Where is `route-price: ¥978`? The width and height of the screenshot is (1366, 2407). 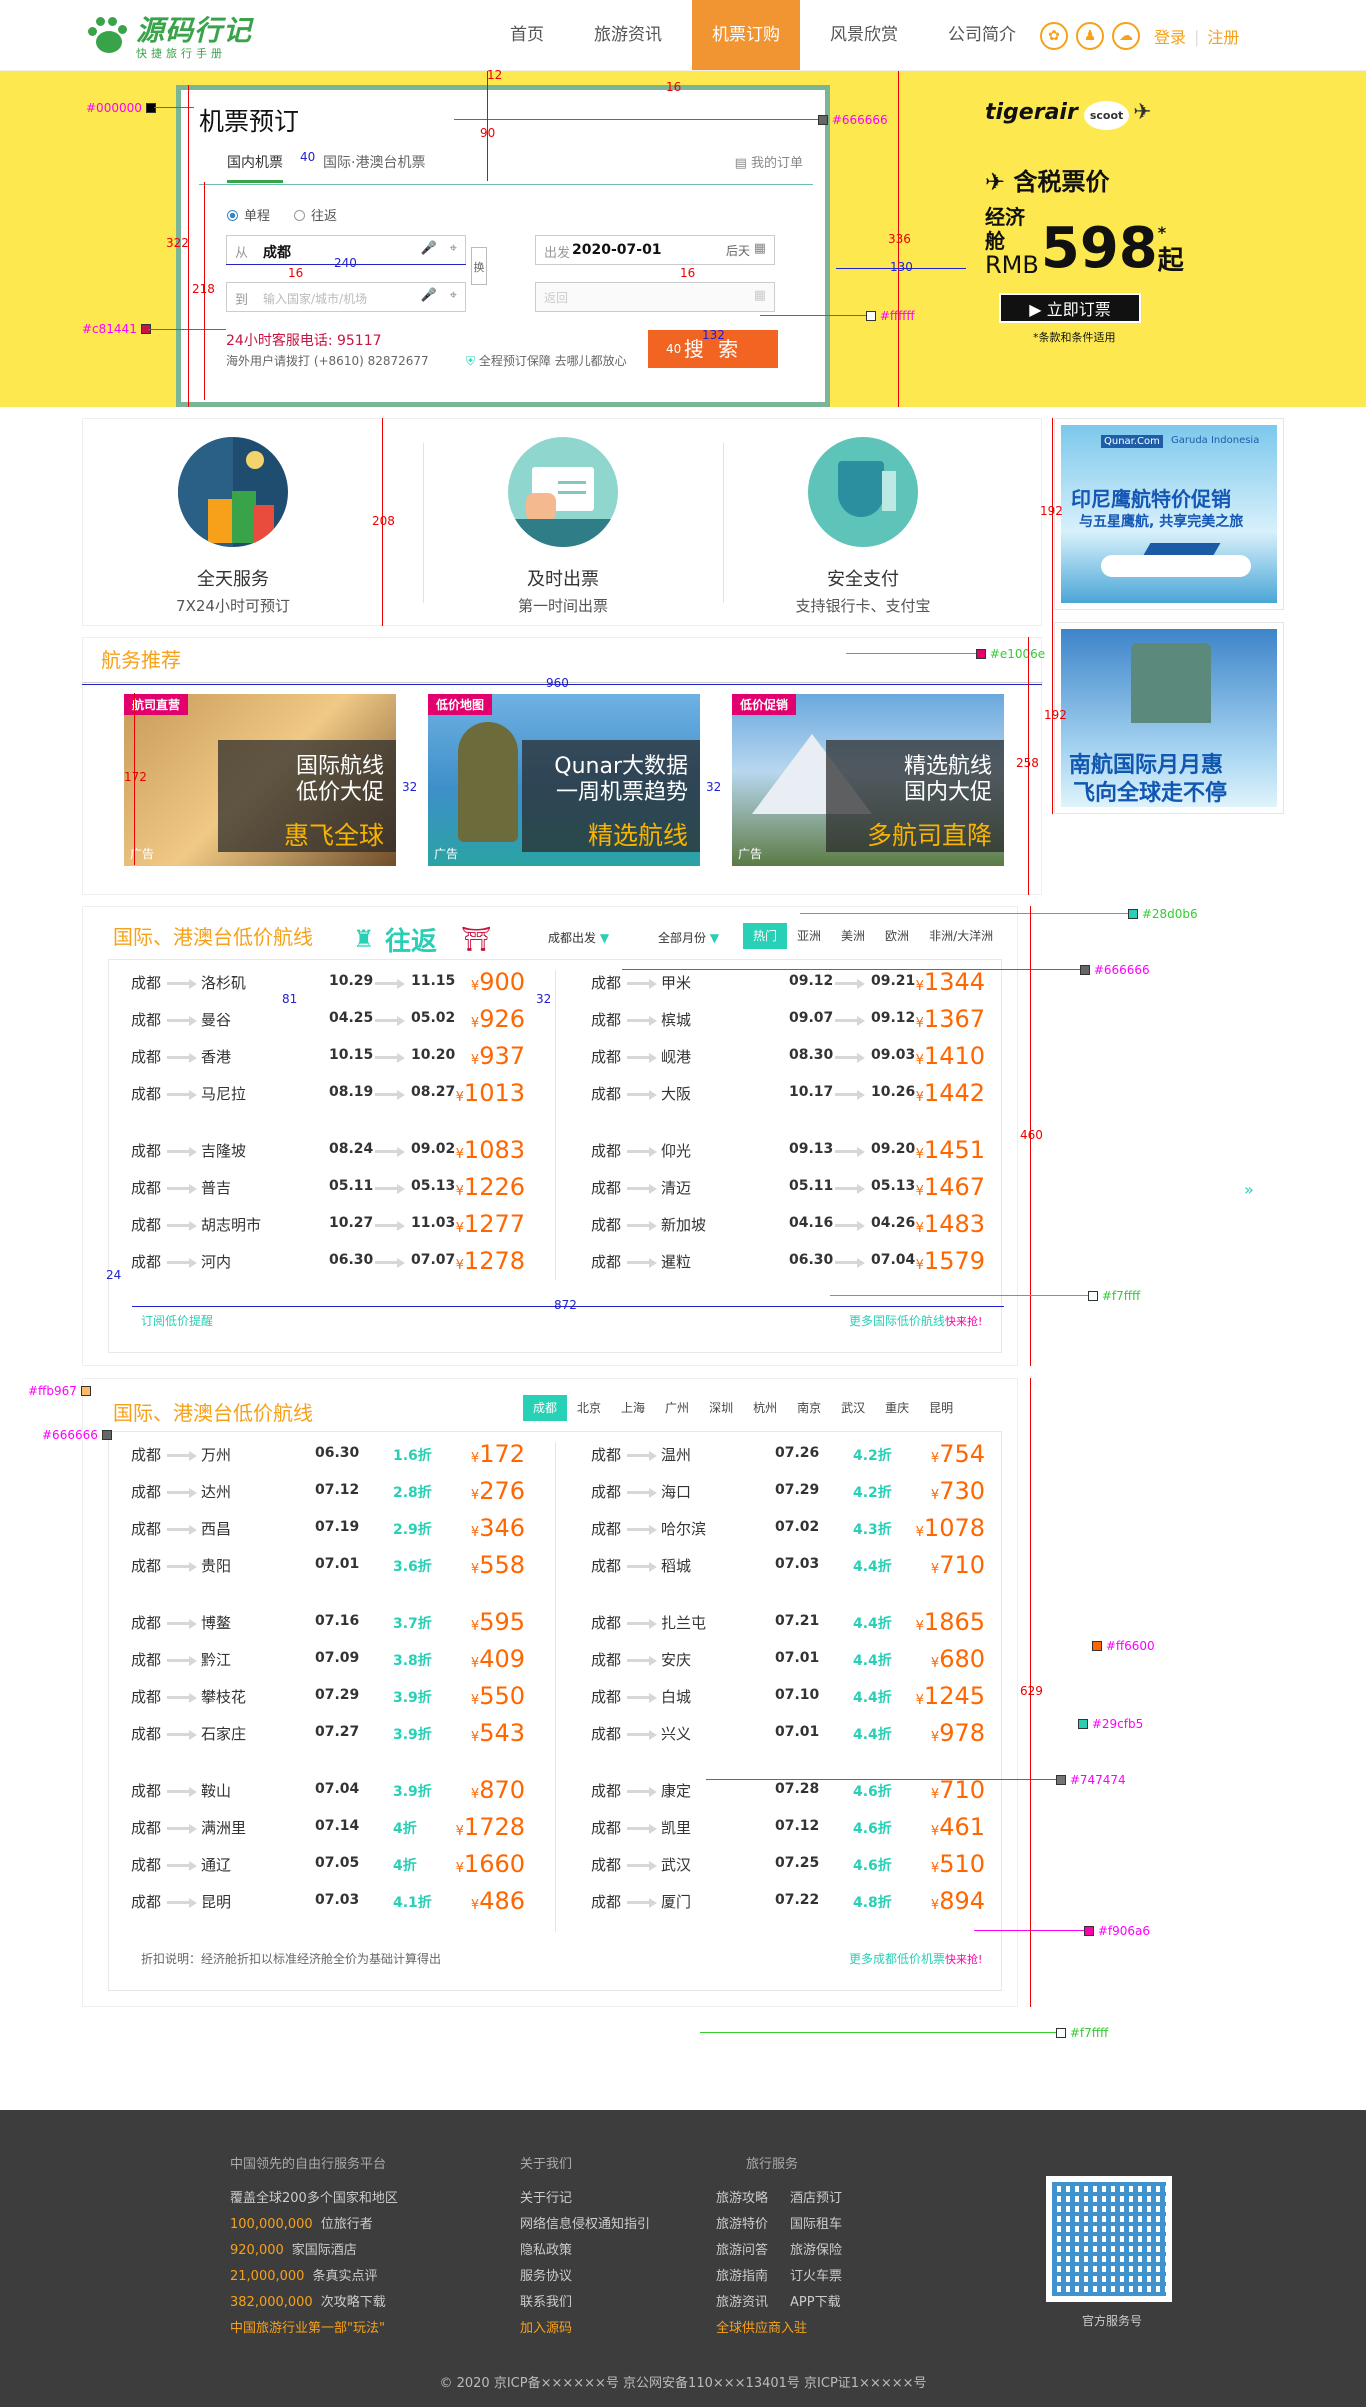 route-price: ¥978 is located at coordinates (958, 1733).